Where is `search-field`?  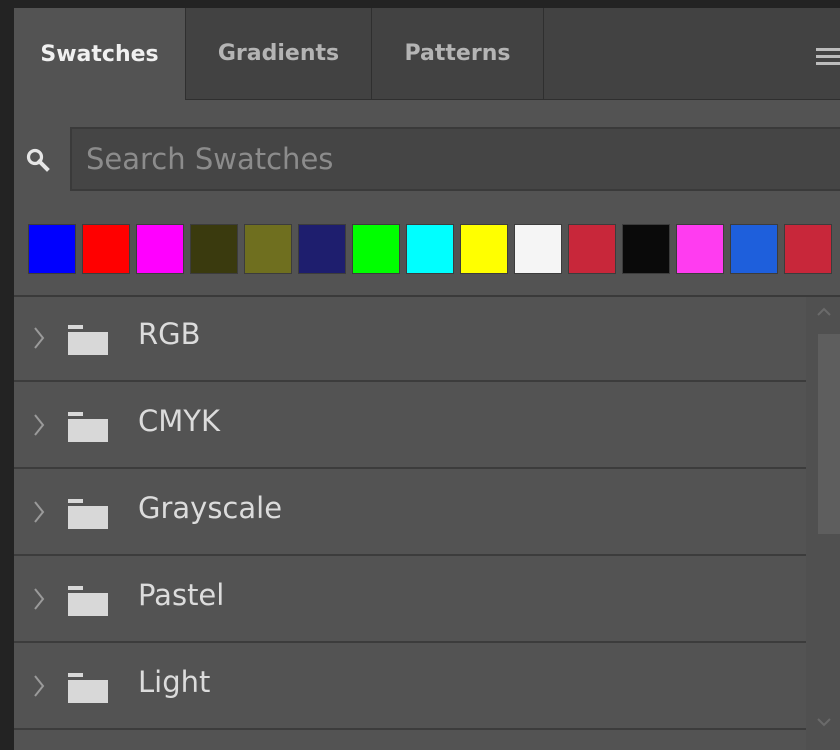 search-field is located at coordinates (455, 159).